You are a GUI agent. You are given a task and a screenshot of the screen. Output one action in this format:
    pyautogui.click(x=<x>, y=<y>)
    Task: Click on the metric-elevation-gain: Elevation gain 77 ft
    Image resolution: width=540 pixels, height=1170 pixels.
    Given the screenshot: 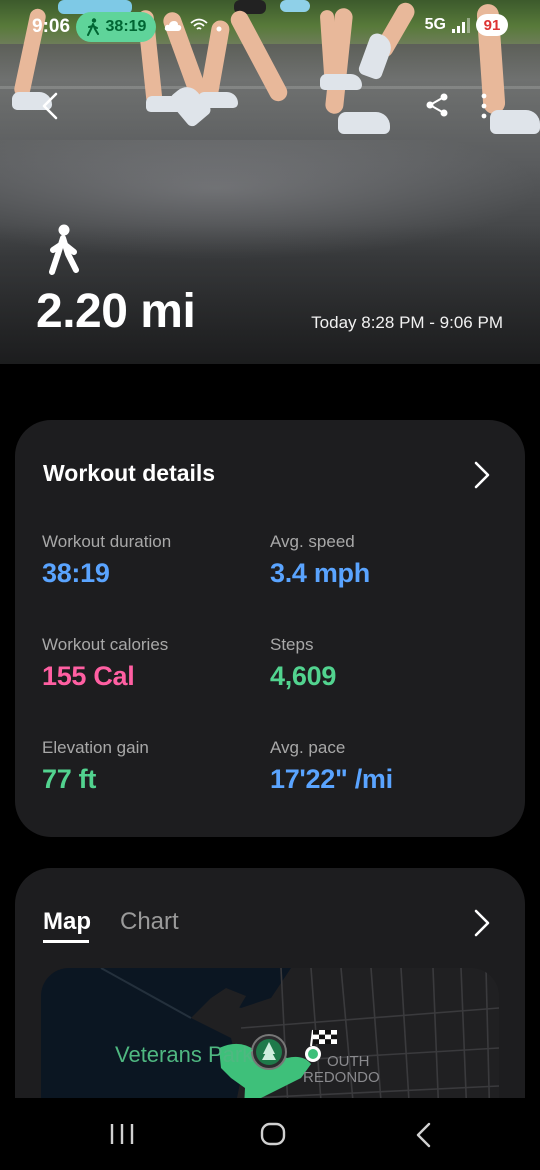 What is the action you would take?
    pyautogui.click(x=95, y=766)
    